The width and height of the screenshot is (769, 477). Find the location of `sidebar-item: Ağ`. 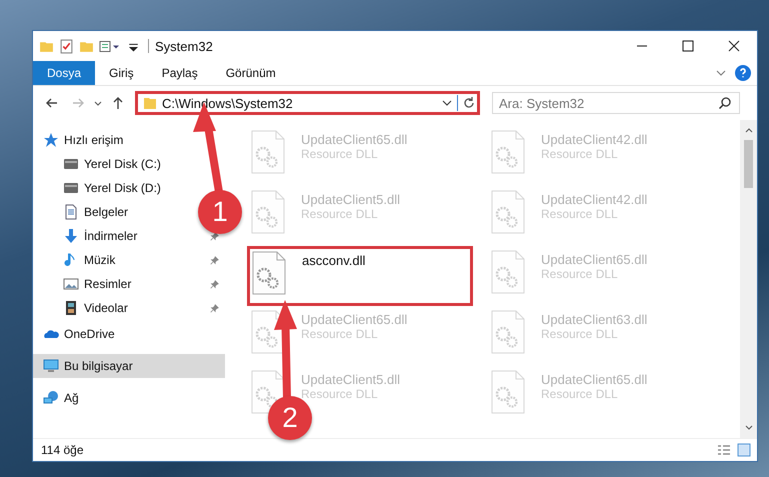

sidebar-item: Ağ is located at coordinates (129, 398).